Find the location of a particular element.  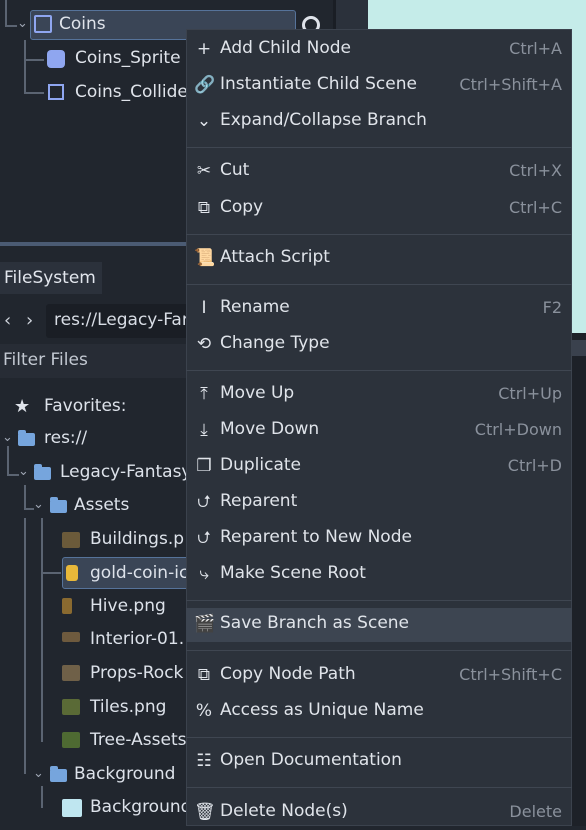

inspector-scrollbar is located at coordinates (579, 348).